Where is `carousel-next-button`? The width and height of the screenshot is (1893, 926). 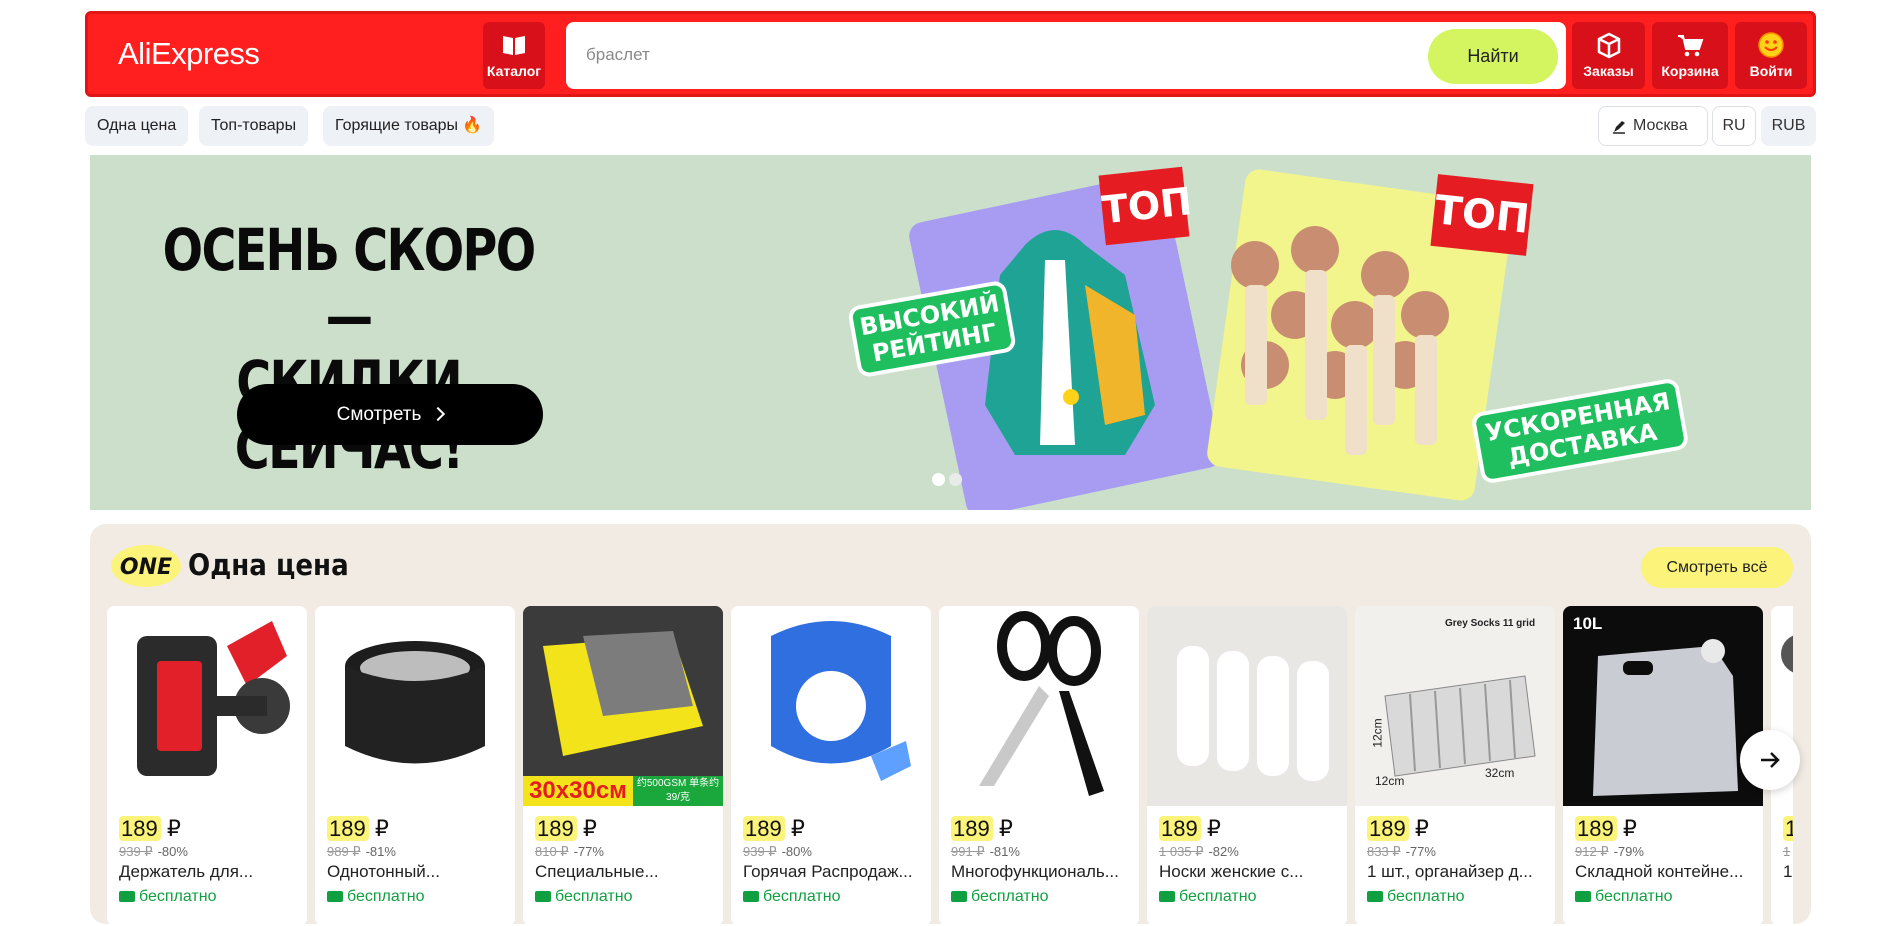 carousel-next-button is located at coordinates (1770, 760).